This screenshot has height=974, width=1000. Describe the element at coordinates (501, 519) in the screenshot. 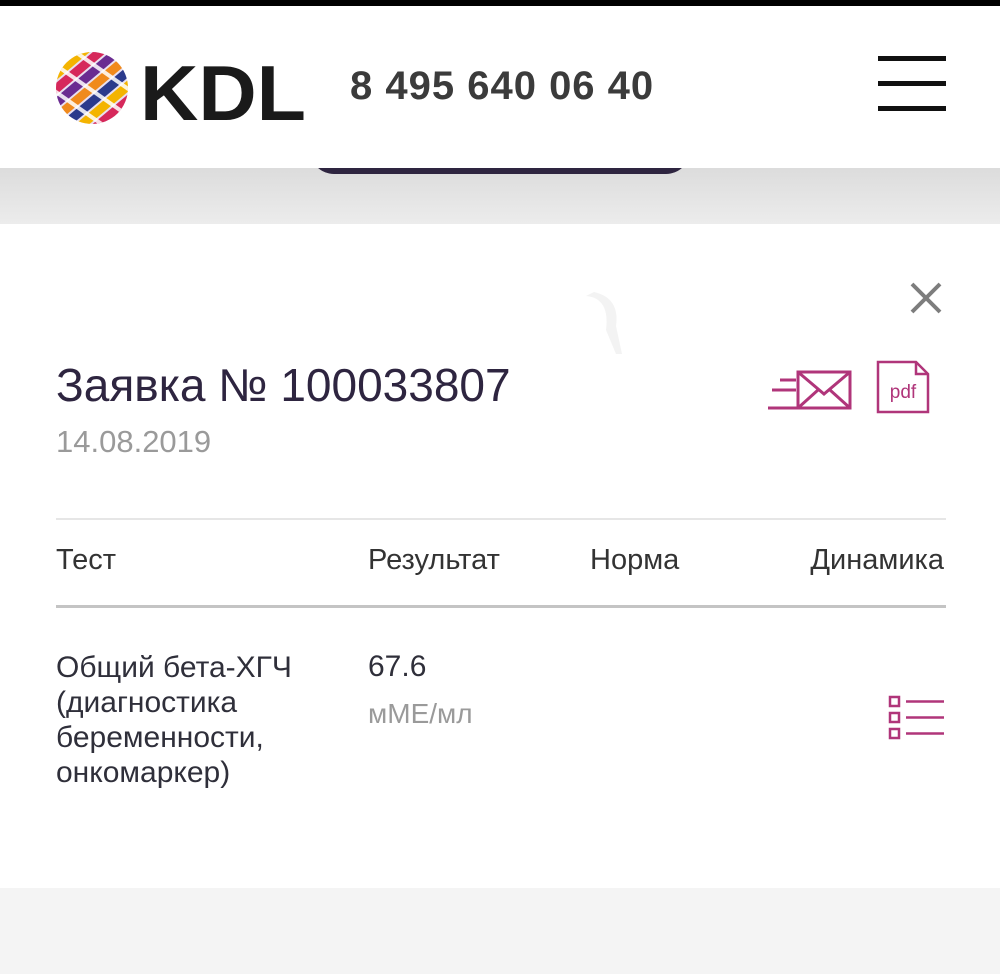

I see `divider` at that location.